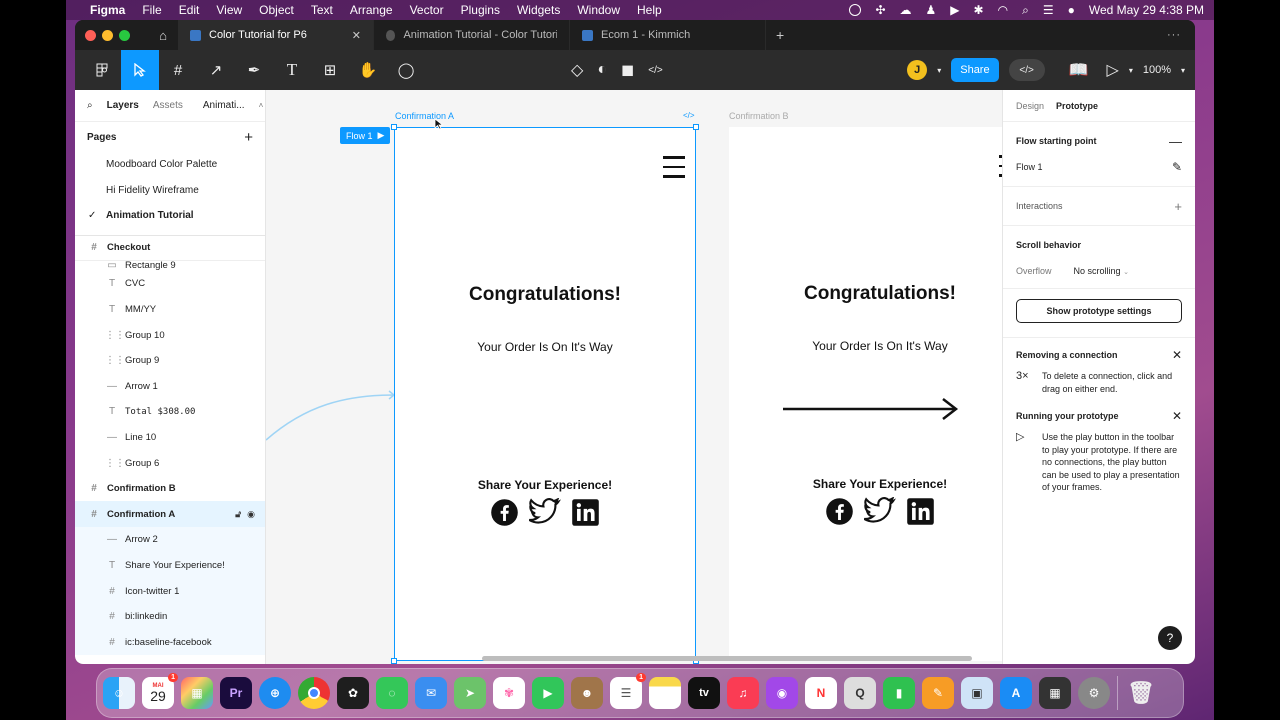 The image size is (1280, 720). Describe the element at coordinates (170, 361) in the screenshot. I see `layer-group-9: ⋮⋮ Group 9` at that location.